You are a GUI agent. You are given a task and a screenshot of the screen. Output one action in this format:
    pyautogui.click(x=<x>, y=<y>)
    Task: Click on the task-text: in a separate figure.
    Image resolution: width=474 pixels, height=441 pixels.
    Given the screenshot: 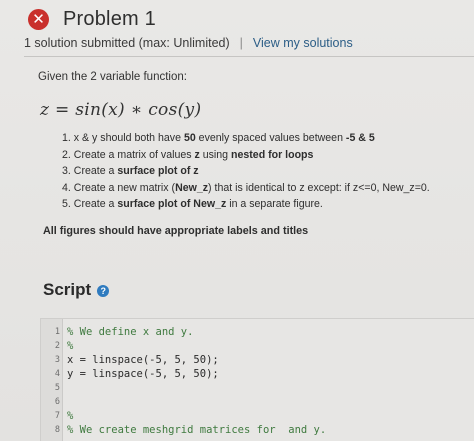 What is the action you would take?
    pyautogui.click(x=274, y=204)
    